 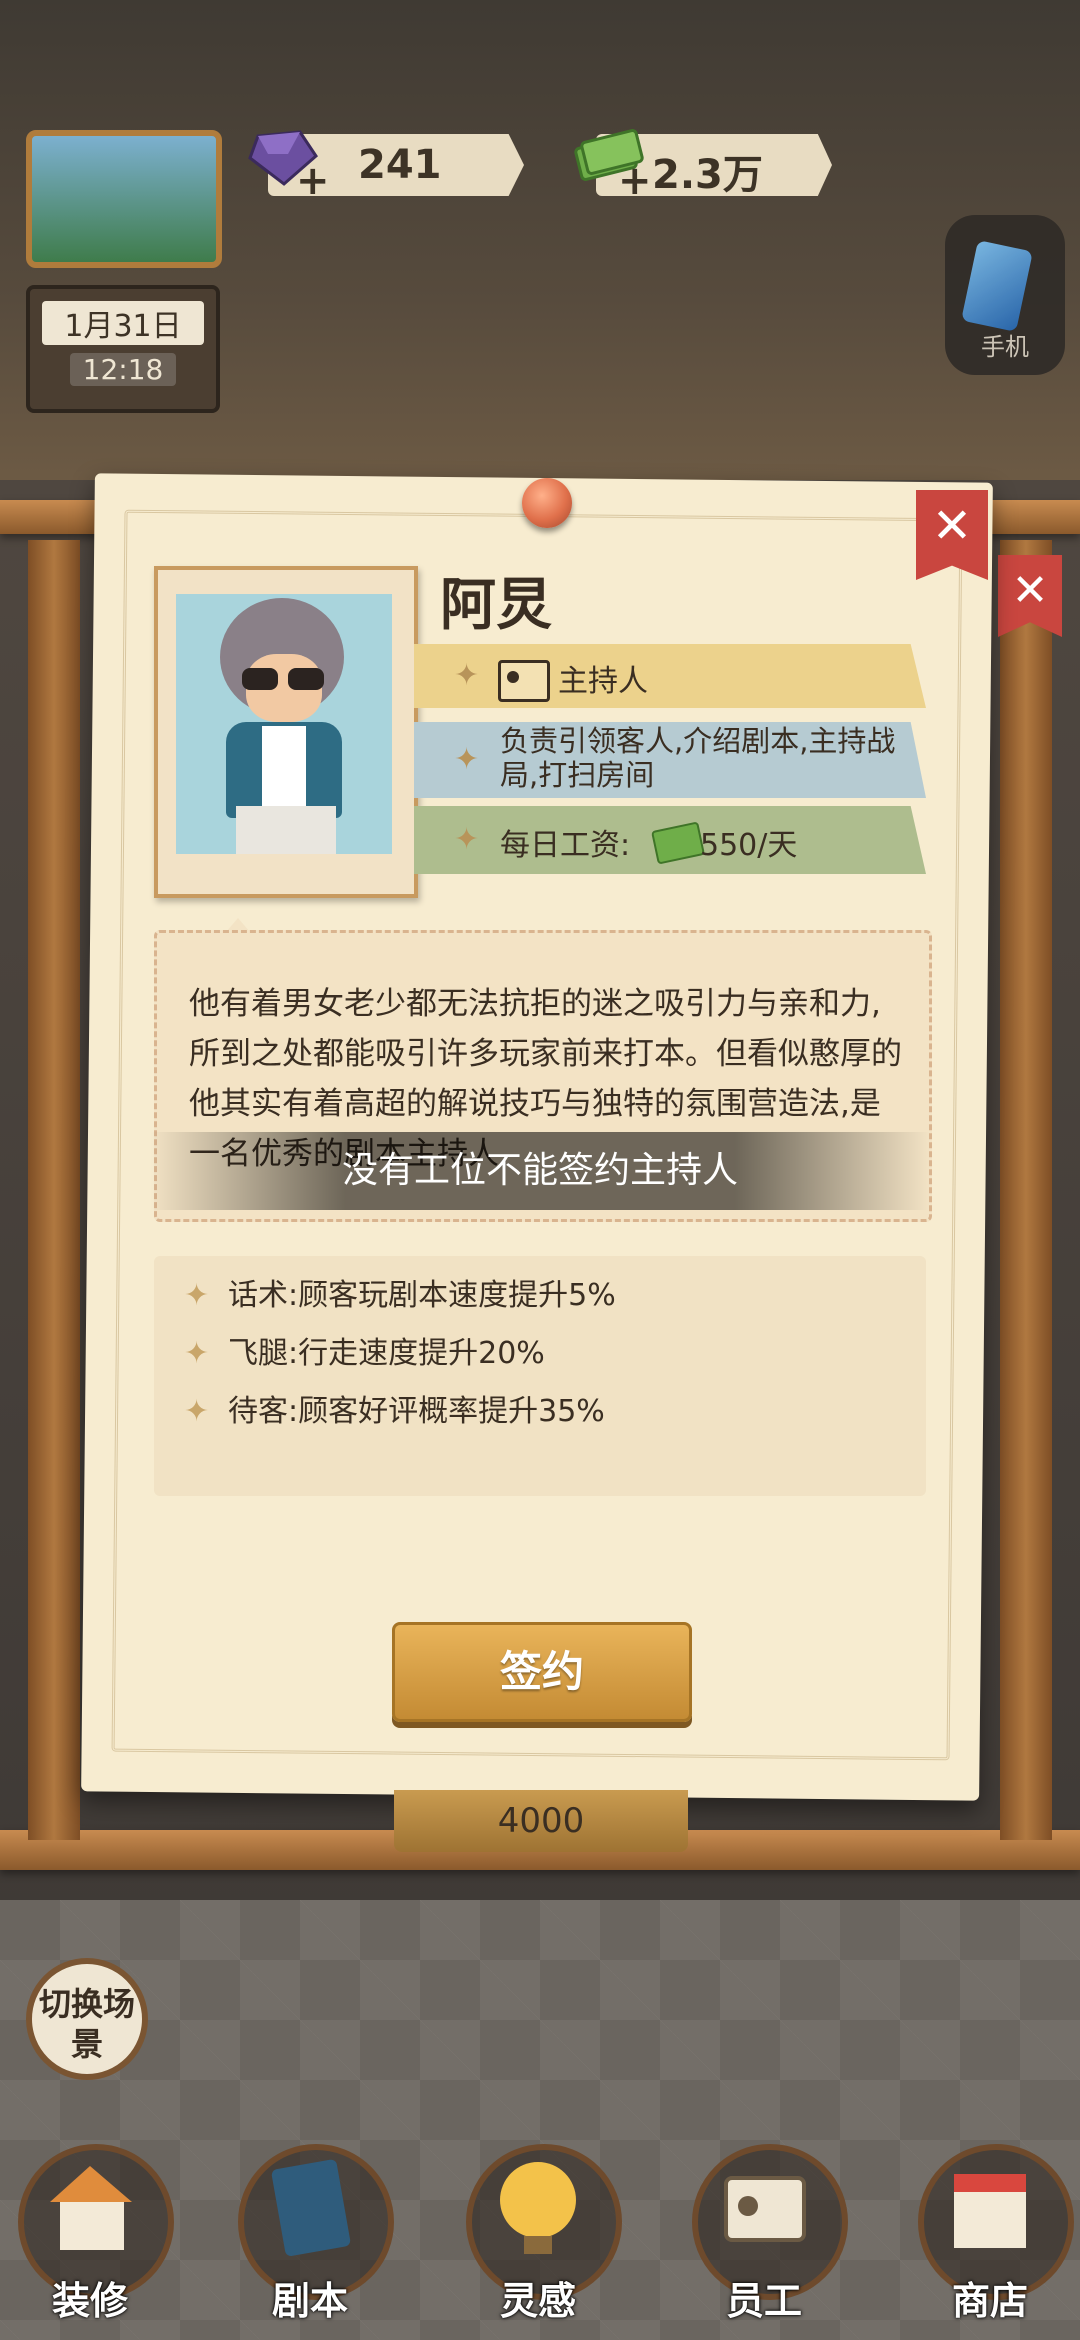 I want to click on skill-text: 飞腿:行走速度提升20%, so click(x=386, y=1353).